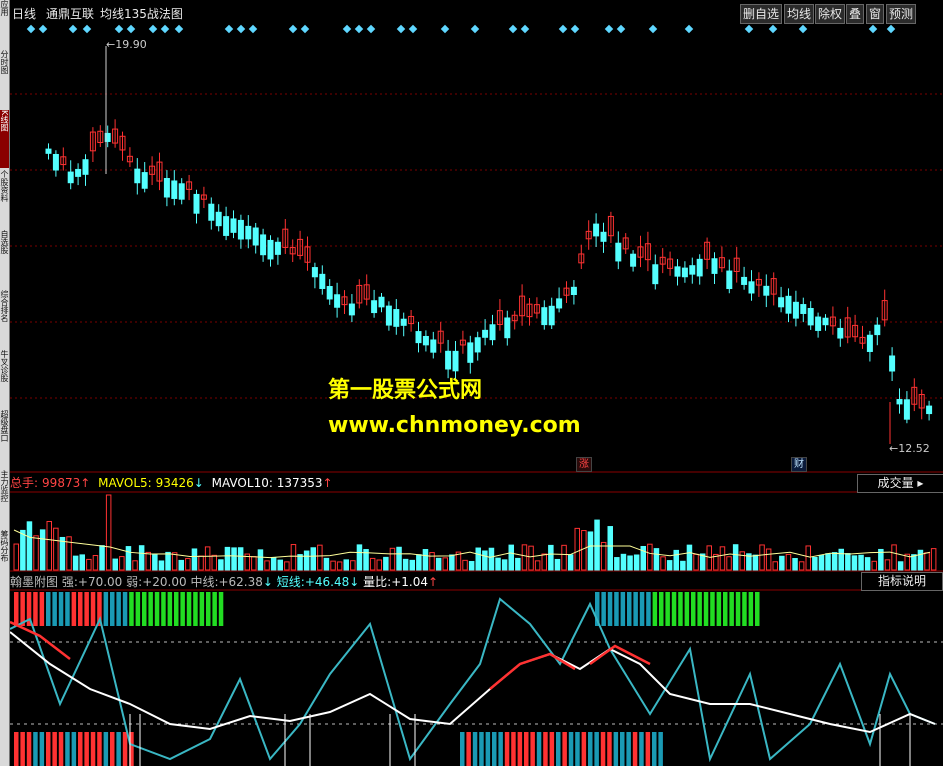 The height and width of the screenshot is (766, 943). Describe the element at coordinates (409, 582) in the screenshot. I see `volume-ratio-value: +1.04` at that location.